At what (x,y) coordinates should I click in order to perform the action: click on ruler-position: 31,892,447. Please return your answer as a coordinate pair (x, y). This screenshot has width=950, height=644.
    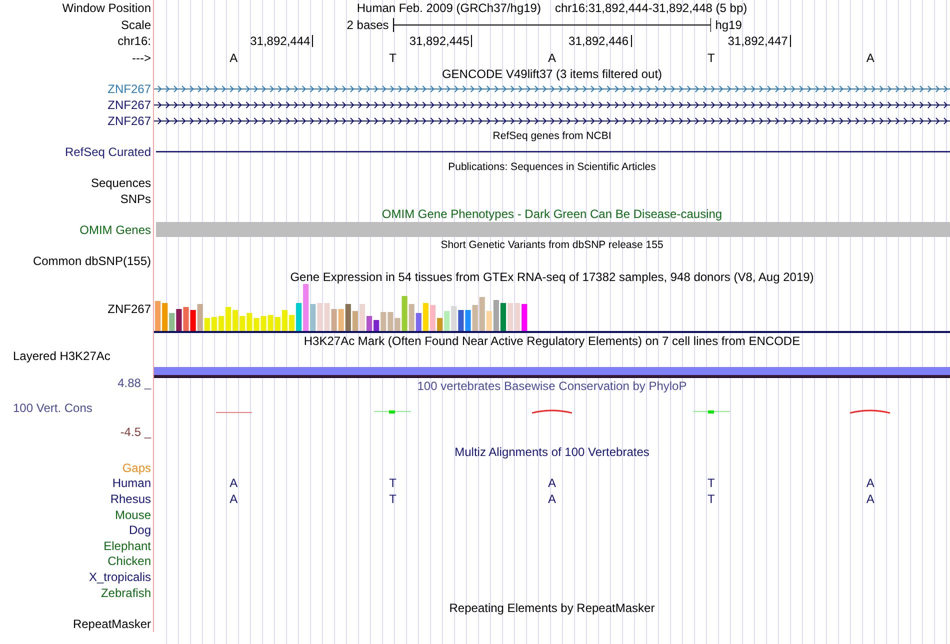
    Looking at the image, I should click on (759, 41).